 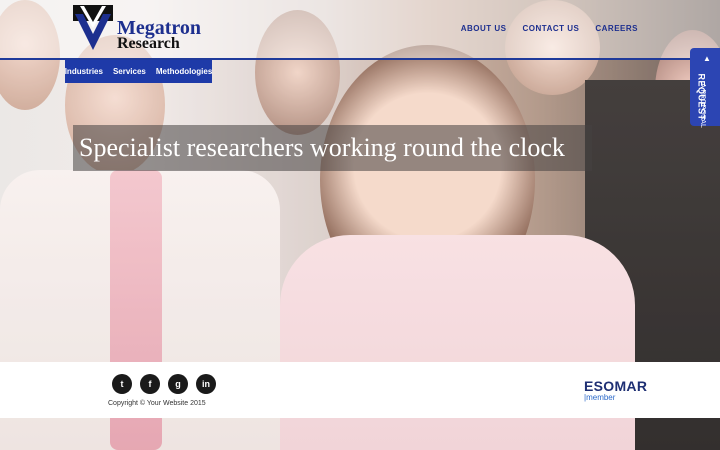 What do you see at coordinates (129, 71) in the screenshot?
I see `subnav-services: Services` at bounding box center [129, 71].